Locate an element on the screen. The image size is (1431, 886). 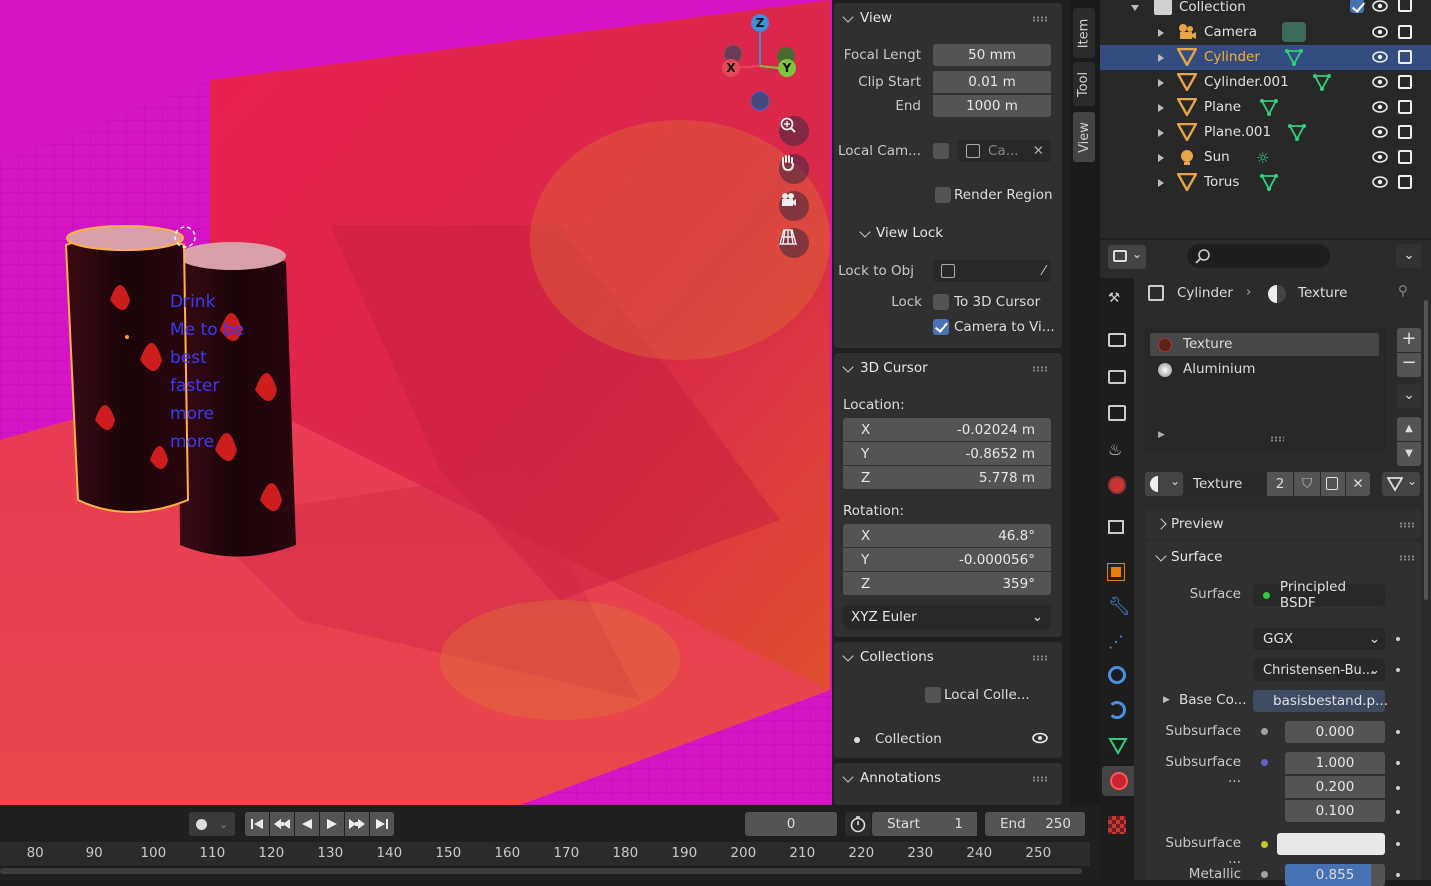
tab-view: View is located at coordinates (1084, 137).